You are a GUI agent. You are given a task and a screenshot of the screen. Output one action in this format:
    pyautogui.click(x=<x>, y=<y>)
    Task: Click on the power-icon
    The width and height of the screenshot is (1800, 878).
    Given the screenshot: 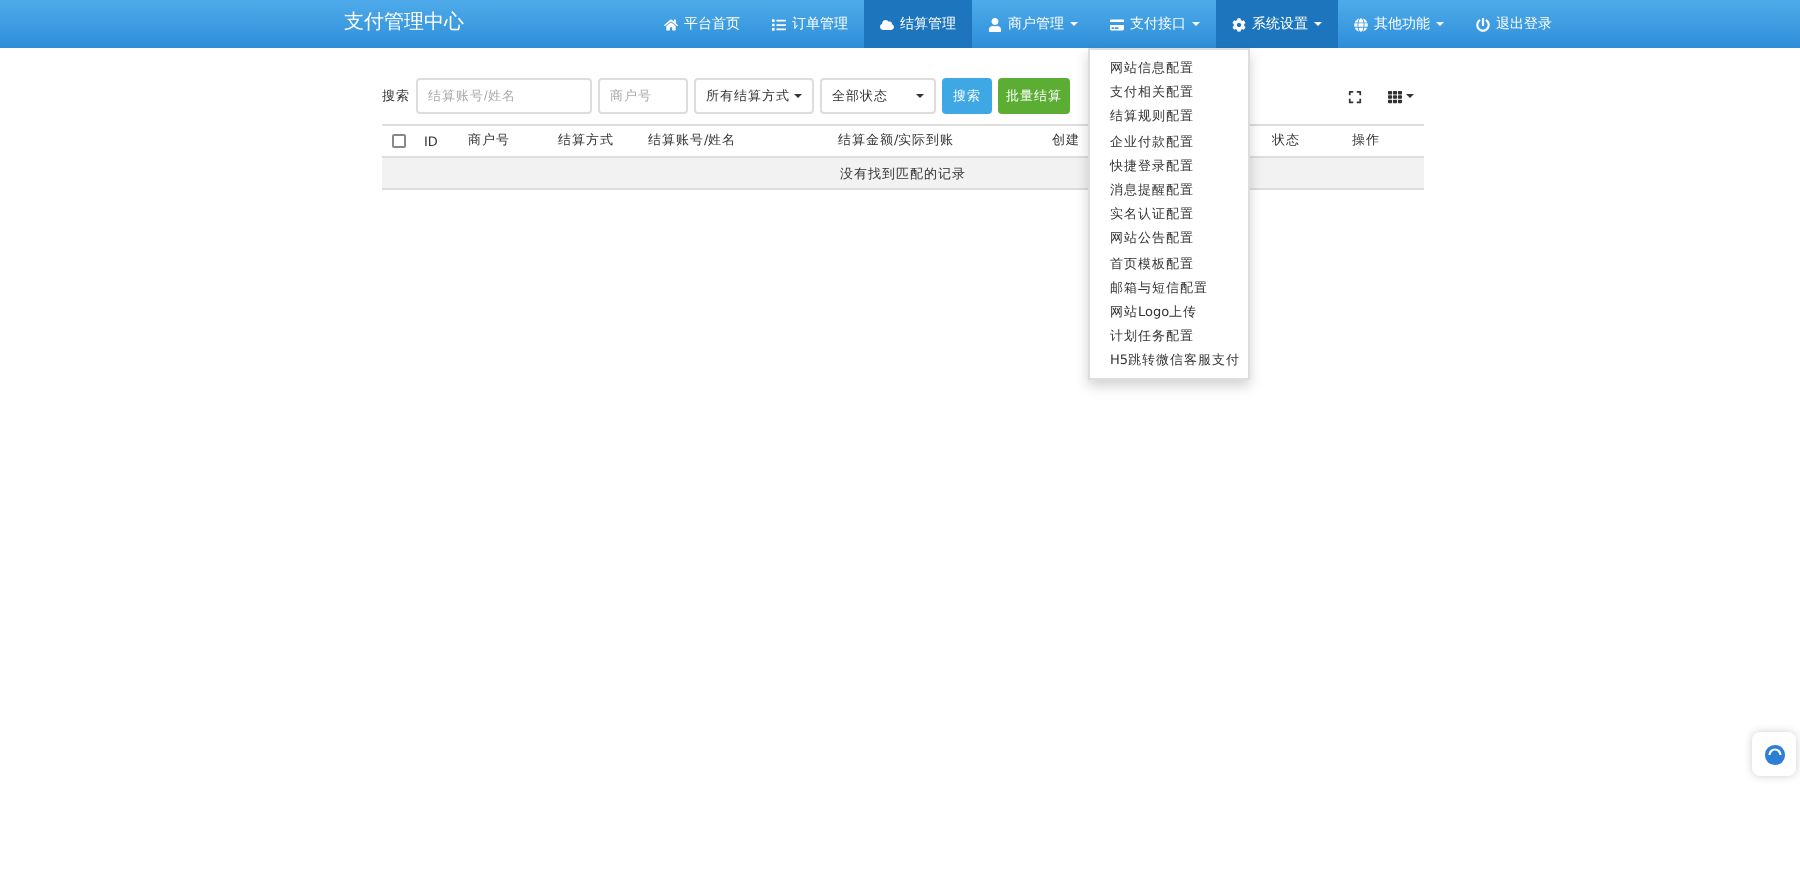 What is the action you would take?
    pyautogui.click(x=1483, y=24)
    